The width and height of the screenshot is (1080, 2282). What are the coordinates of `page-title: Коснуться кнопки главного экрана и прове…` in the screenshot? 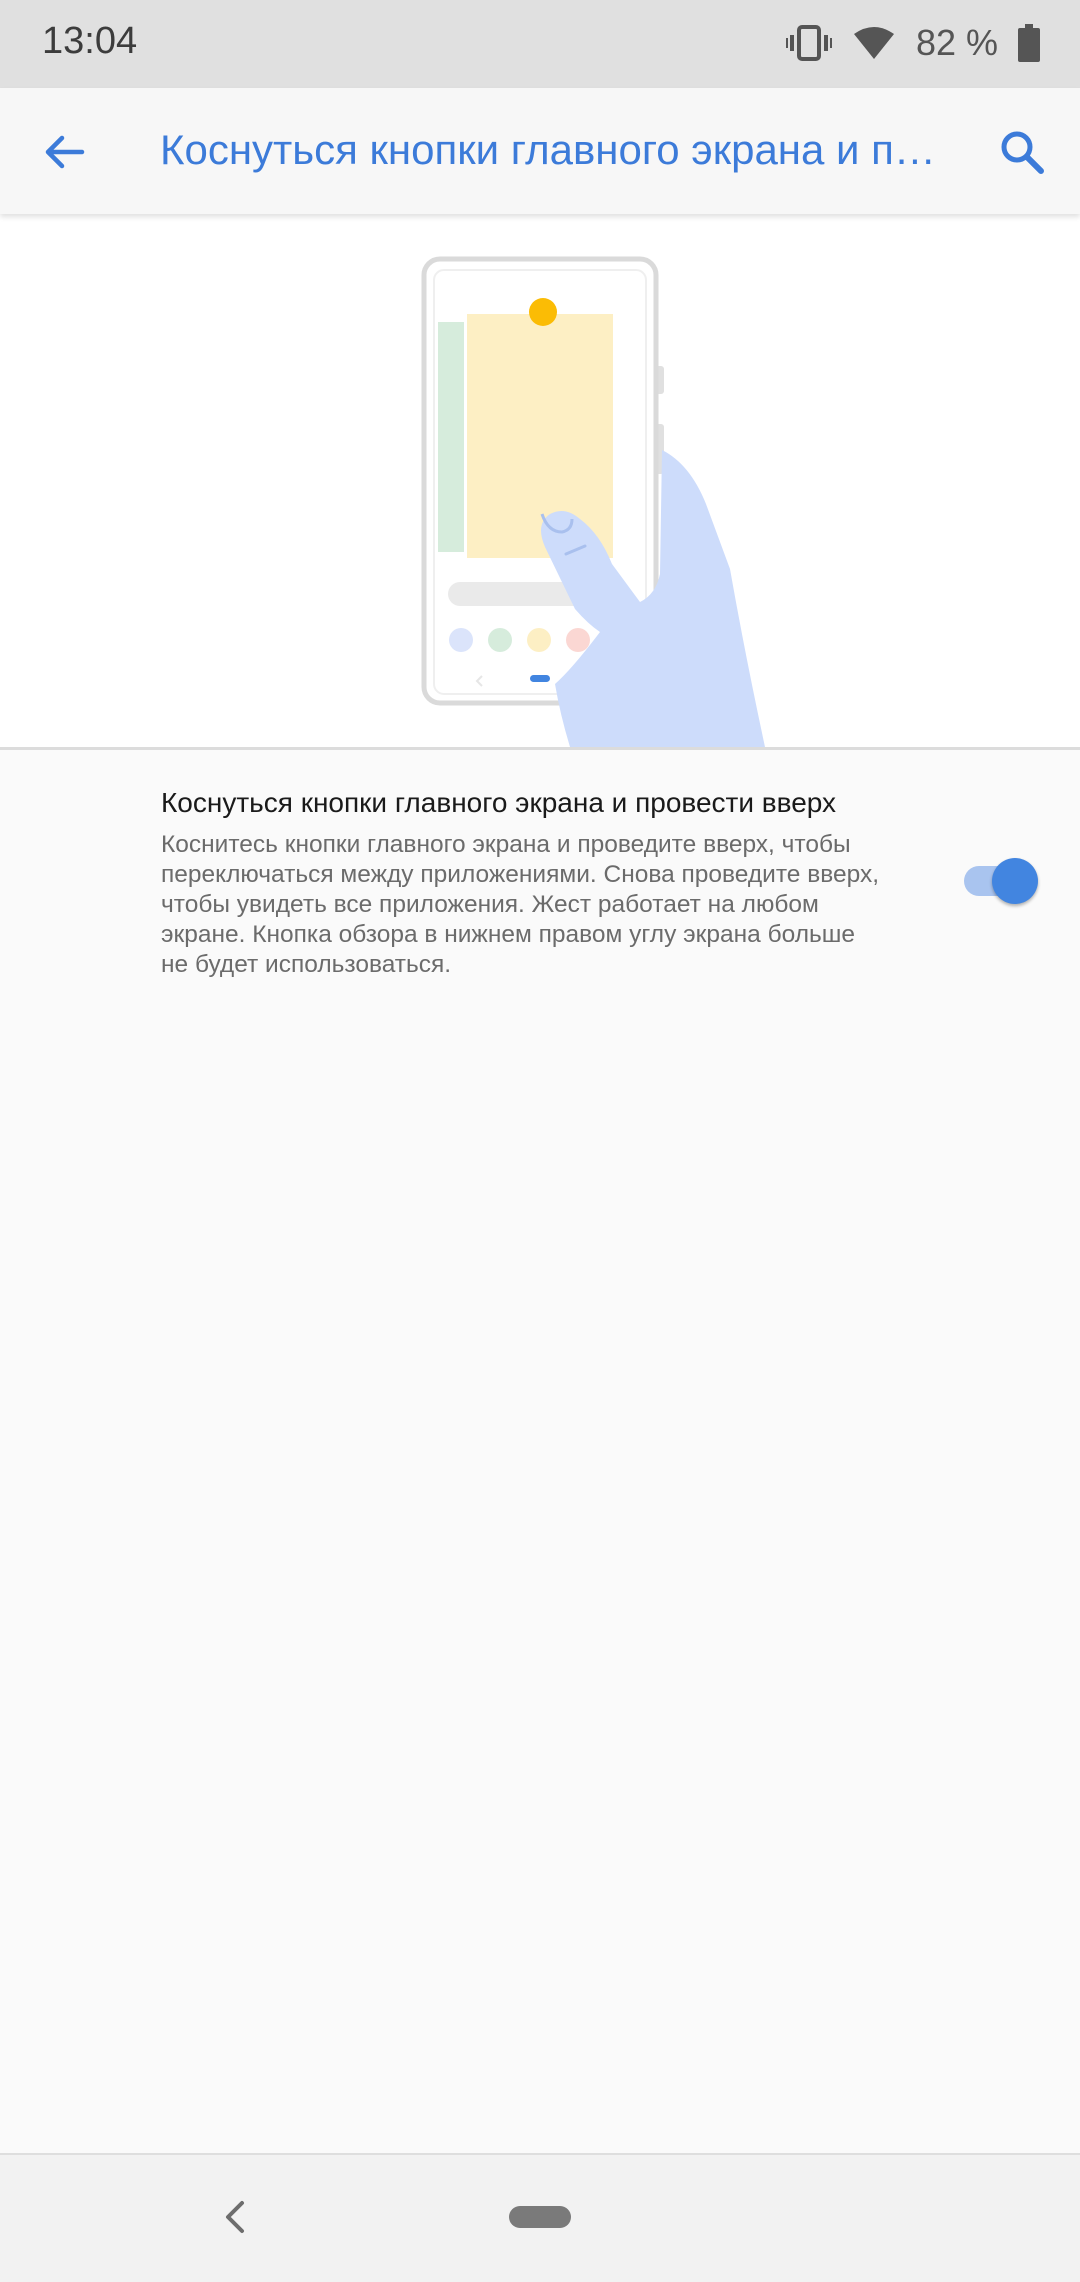 It's located at (555, 149).